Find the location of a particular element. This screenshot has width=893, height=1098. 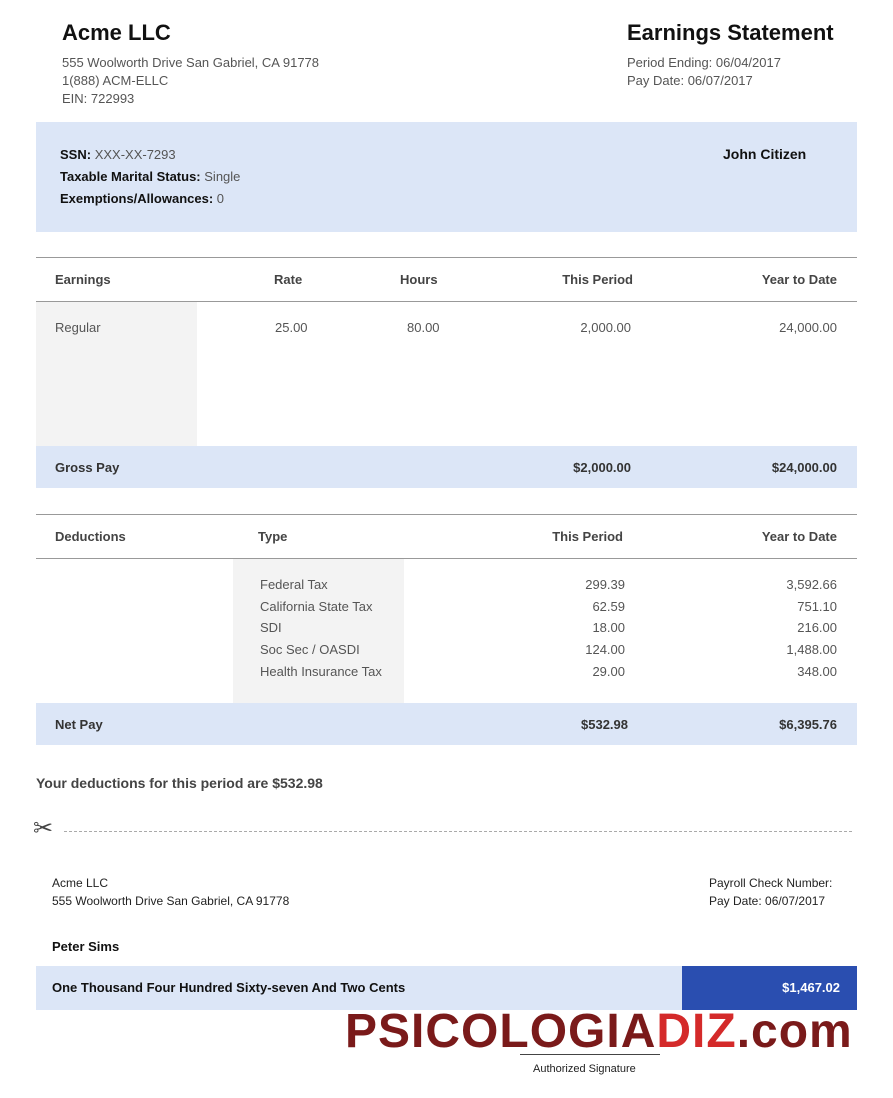

deduction-ytd: 1,488.00 is located at coordinates (811, 649).